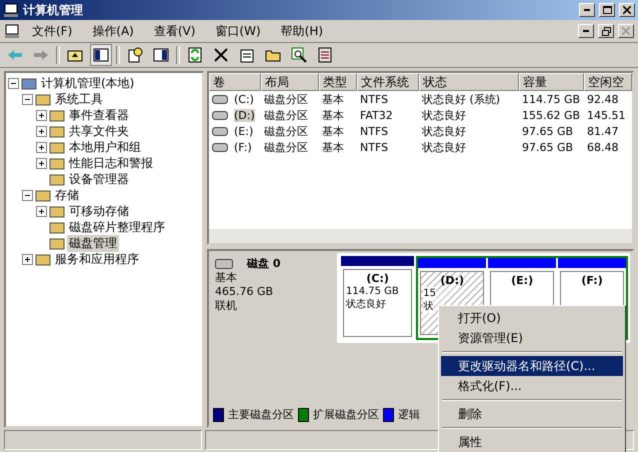  I want to click on tree-item: 可移动存储, so click(99, 211).